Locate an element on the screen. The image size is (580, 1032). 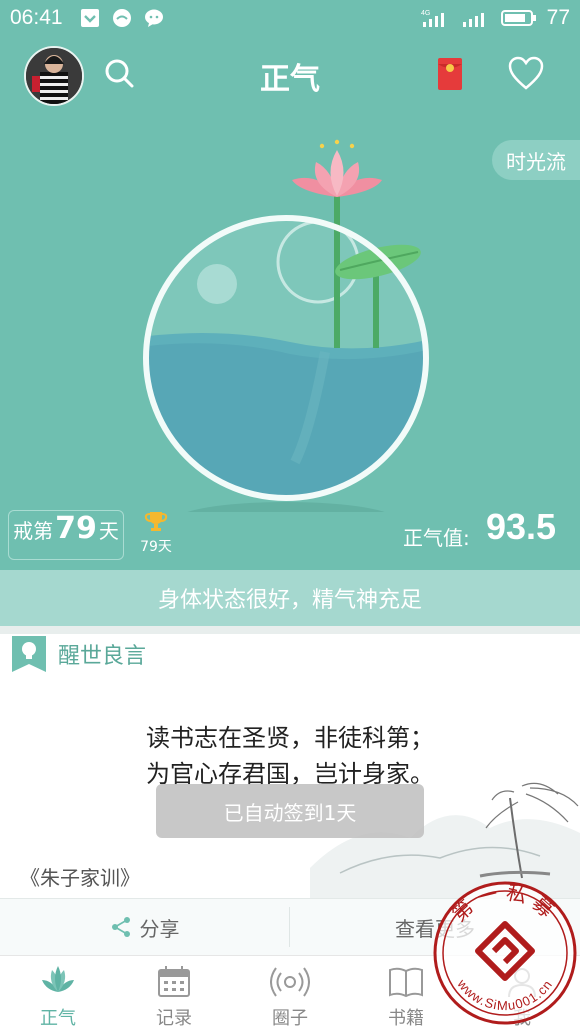
broadcast-icon is located at coordinates (290, 982).